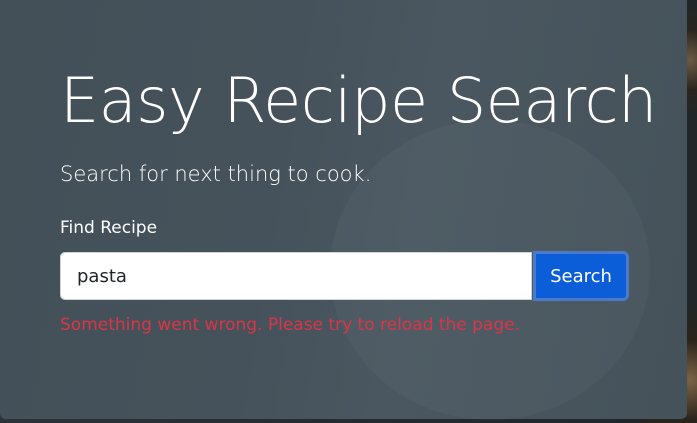 This screenshot has width=697, height=423. What do you see at coordinates (109, 228) in the screenshot?
I see `find-recipe-label: Find Recipe` at bounding box center [109, 228].